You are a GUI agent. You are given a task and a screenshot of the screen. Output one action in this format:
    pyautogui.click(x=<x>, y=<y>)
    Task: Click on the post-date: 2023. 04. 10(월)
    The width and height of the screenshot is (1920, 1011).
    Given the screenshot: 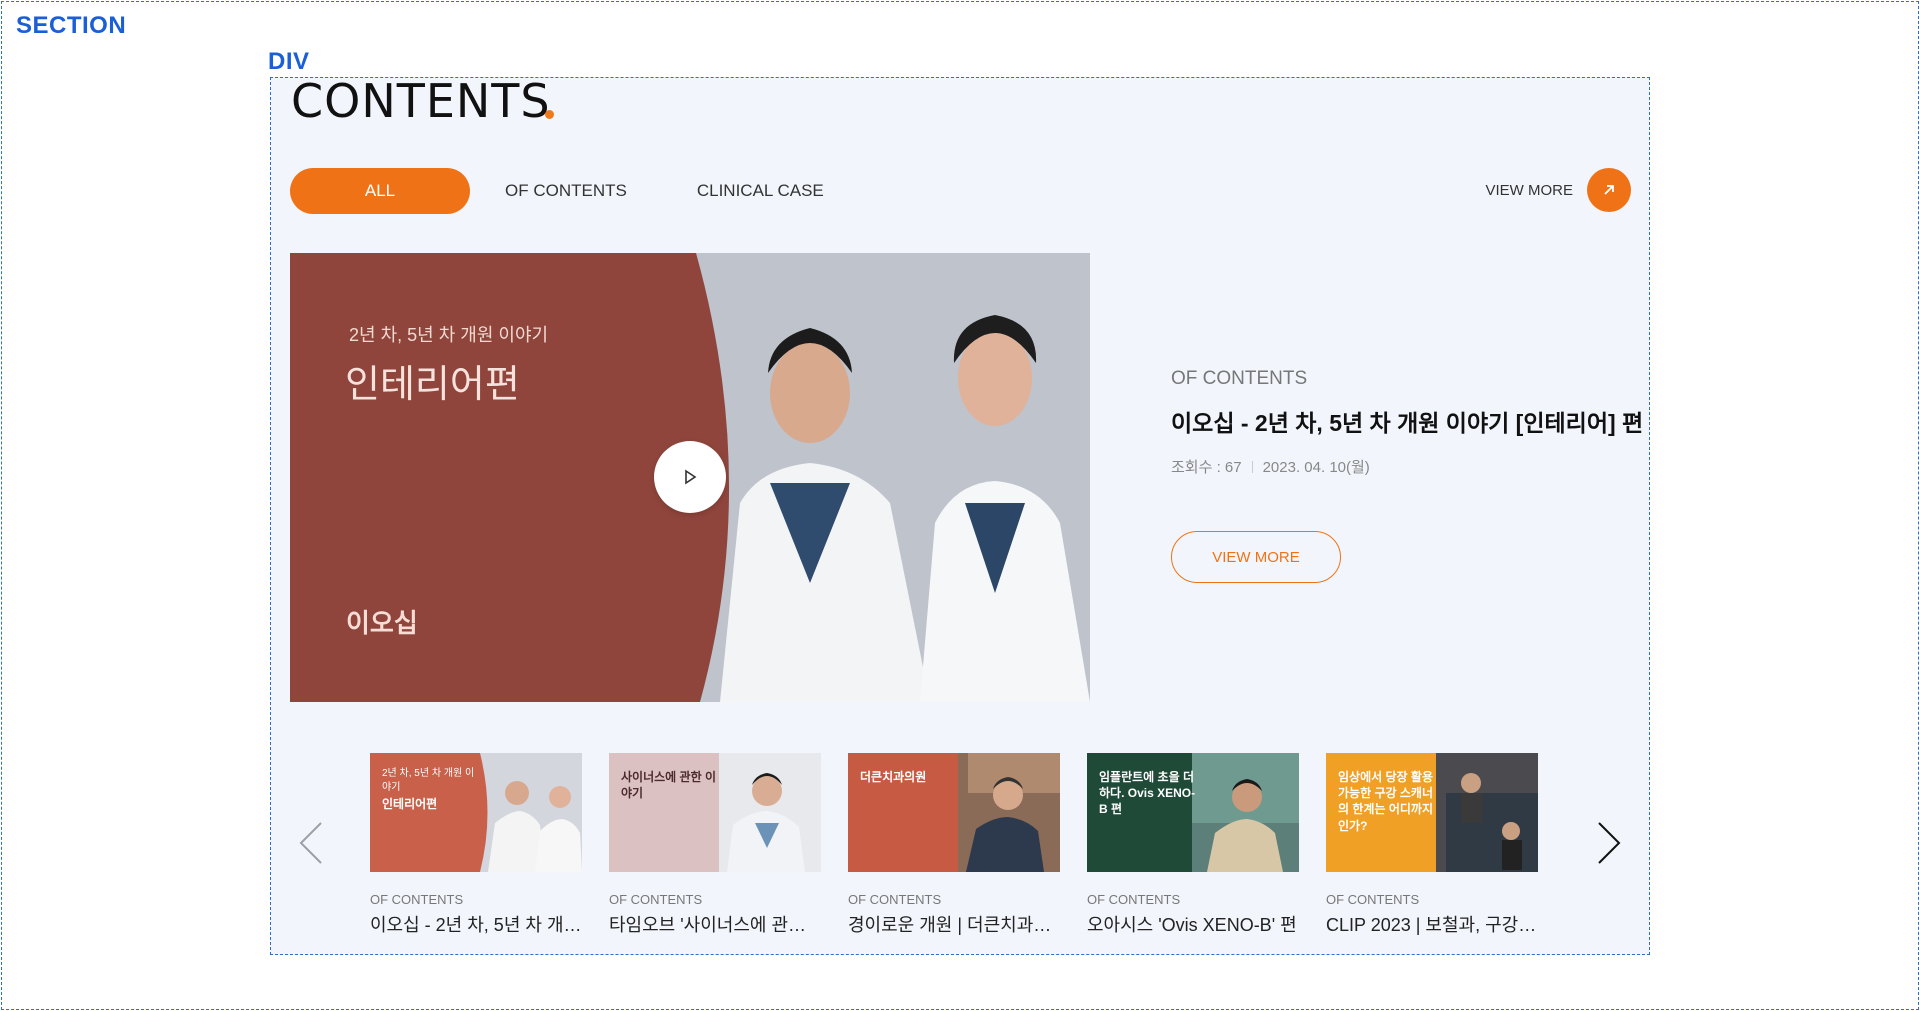 What is the action you would take?
    pyautogui.click(x=1316, y=467)
    